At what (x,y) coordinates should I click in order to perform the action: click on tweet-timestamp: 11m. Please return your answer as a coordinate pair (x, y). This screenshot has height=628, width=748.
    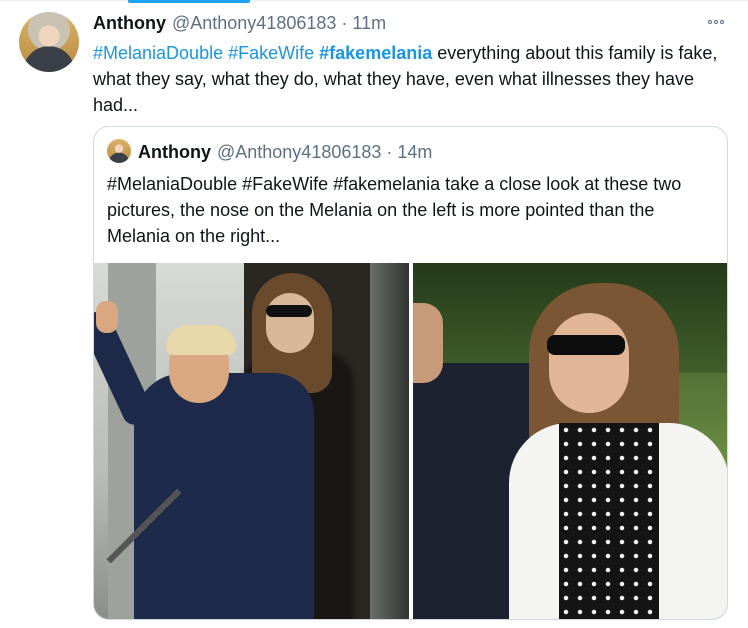
    Looking at the image, I should click on (369, 23).